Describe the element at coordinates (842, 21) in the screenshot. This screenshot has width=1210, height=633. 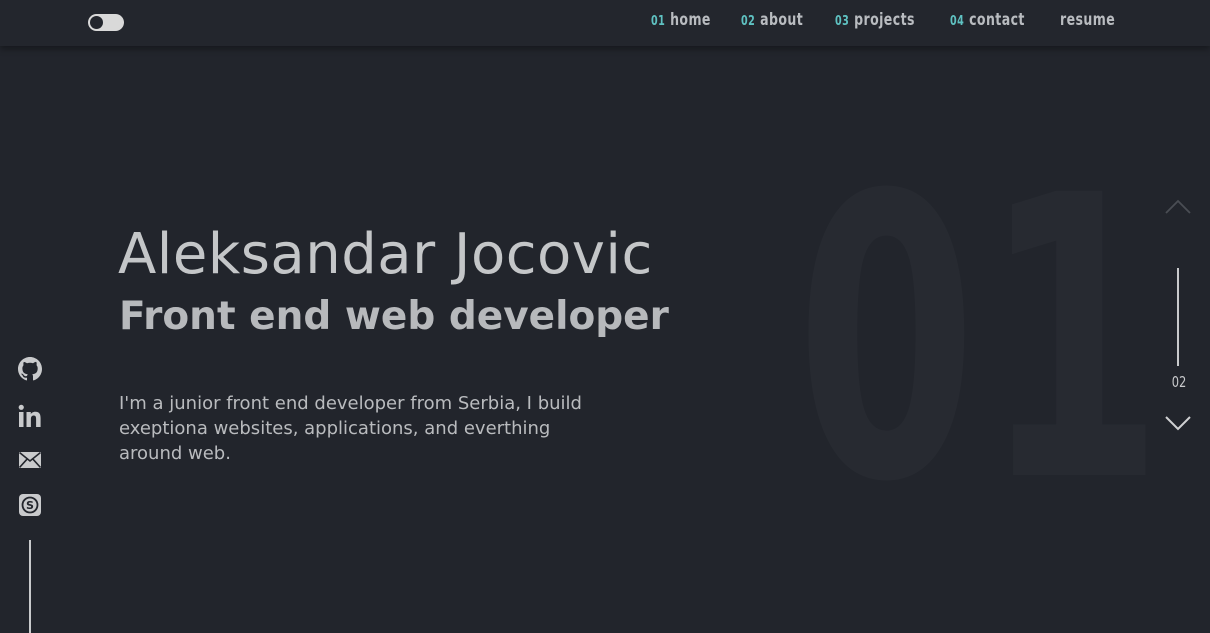
I see `nav-item-number: 03` at that location.